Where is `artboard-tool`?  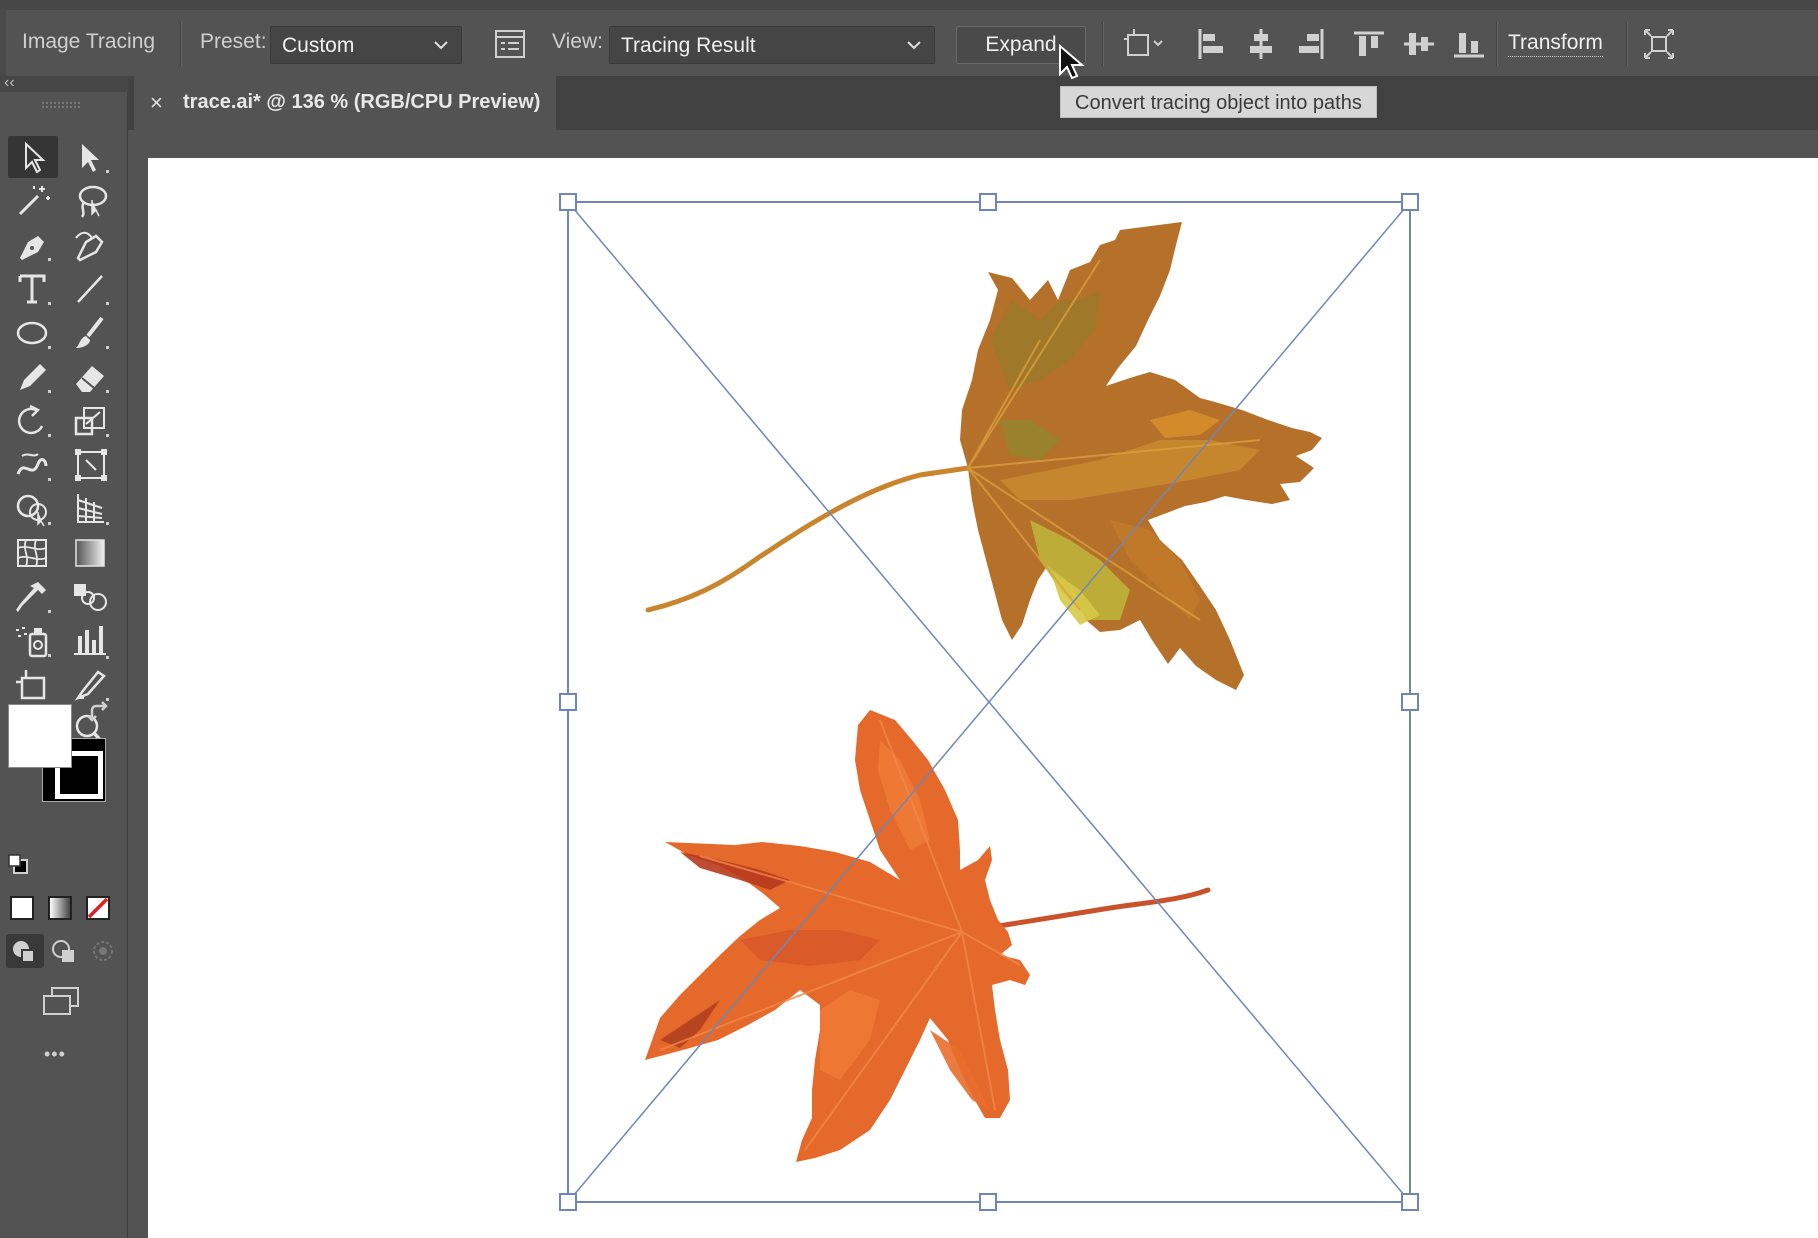
artboard-tool is located at coordinates (33, 685).